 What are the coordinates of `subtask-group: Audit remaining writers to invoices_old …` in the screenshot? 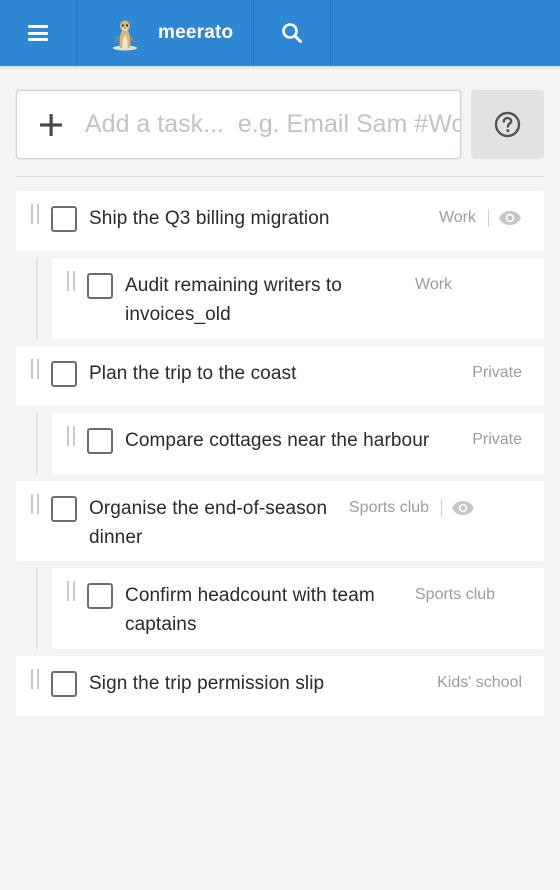 It's located at (280, 298).